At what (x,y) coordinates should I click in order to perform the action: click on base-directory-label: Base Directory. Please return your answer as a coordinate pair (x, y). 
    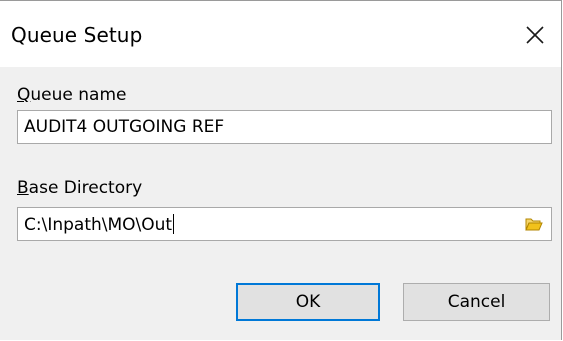
    Looking at the image, I should click on (80, 188).